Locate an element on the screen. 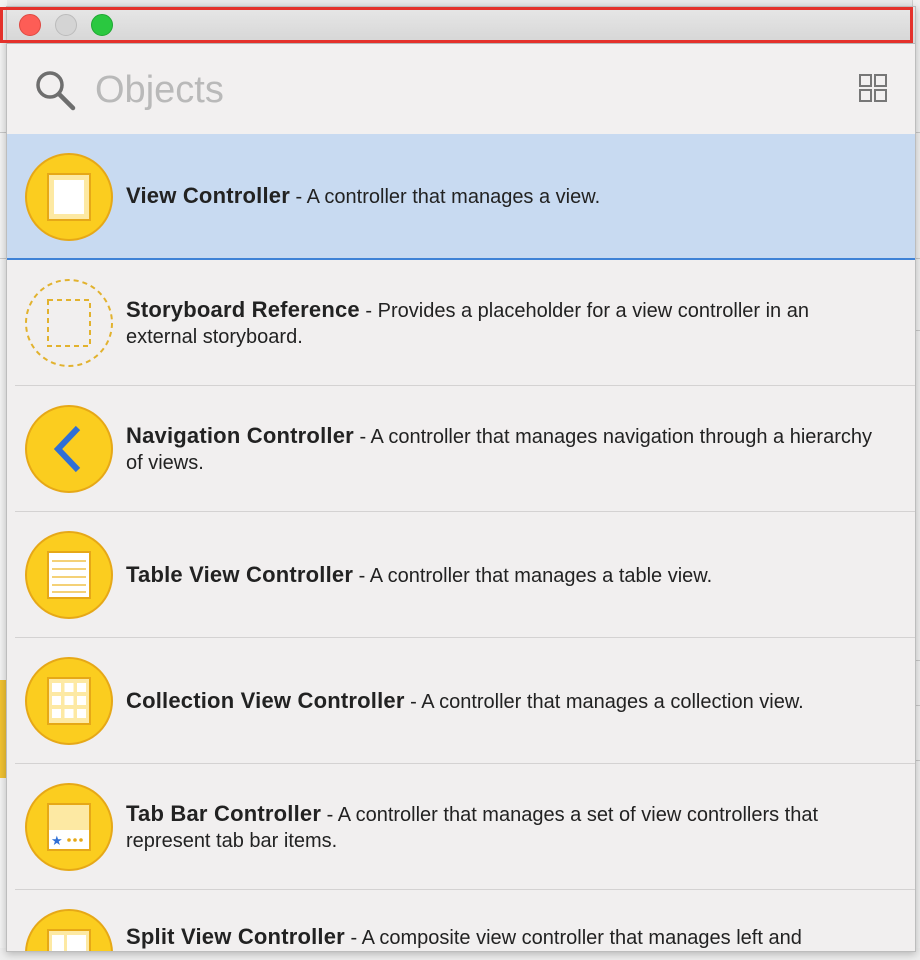 The height and width of the screenshot is (960, 920). object-description: - A controller that manages a view. is located at coordinates (445, 196).